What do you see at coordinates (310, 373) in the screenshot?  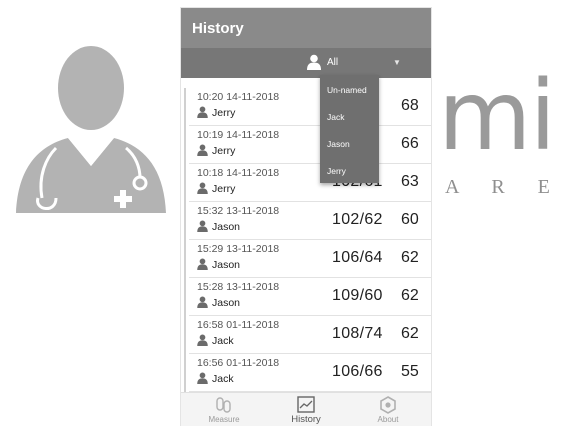 I see `history-row: 16:56 01-11-2018 Jack 106/66 55` at bounding box center [310, 373].